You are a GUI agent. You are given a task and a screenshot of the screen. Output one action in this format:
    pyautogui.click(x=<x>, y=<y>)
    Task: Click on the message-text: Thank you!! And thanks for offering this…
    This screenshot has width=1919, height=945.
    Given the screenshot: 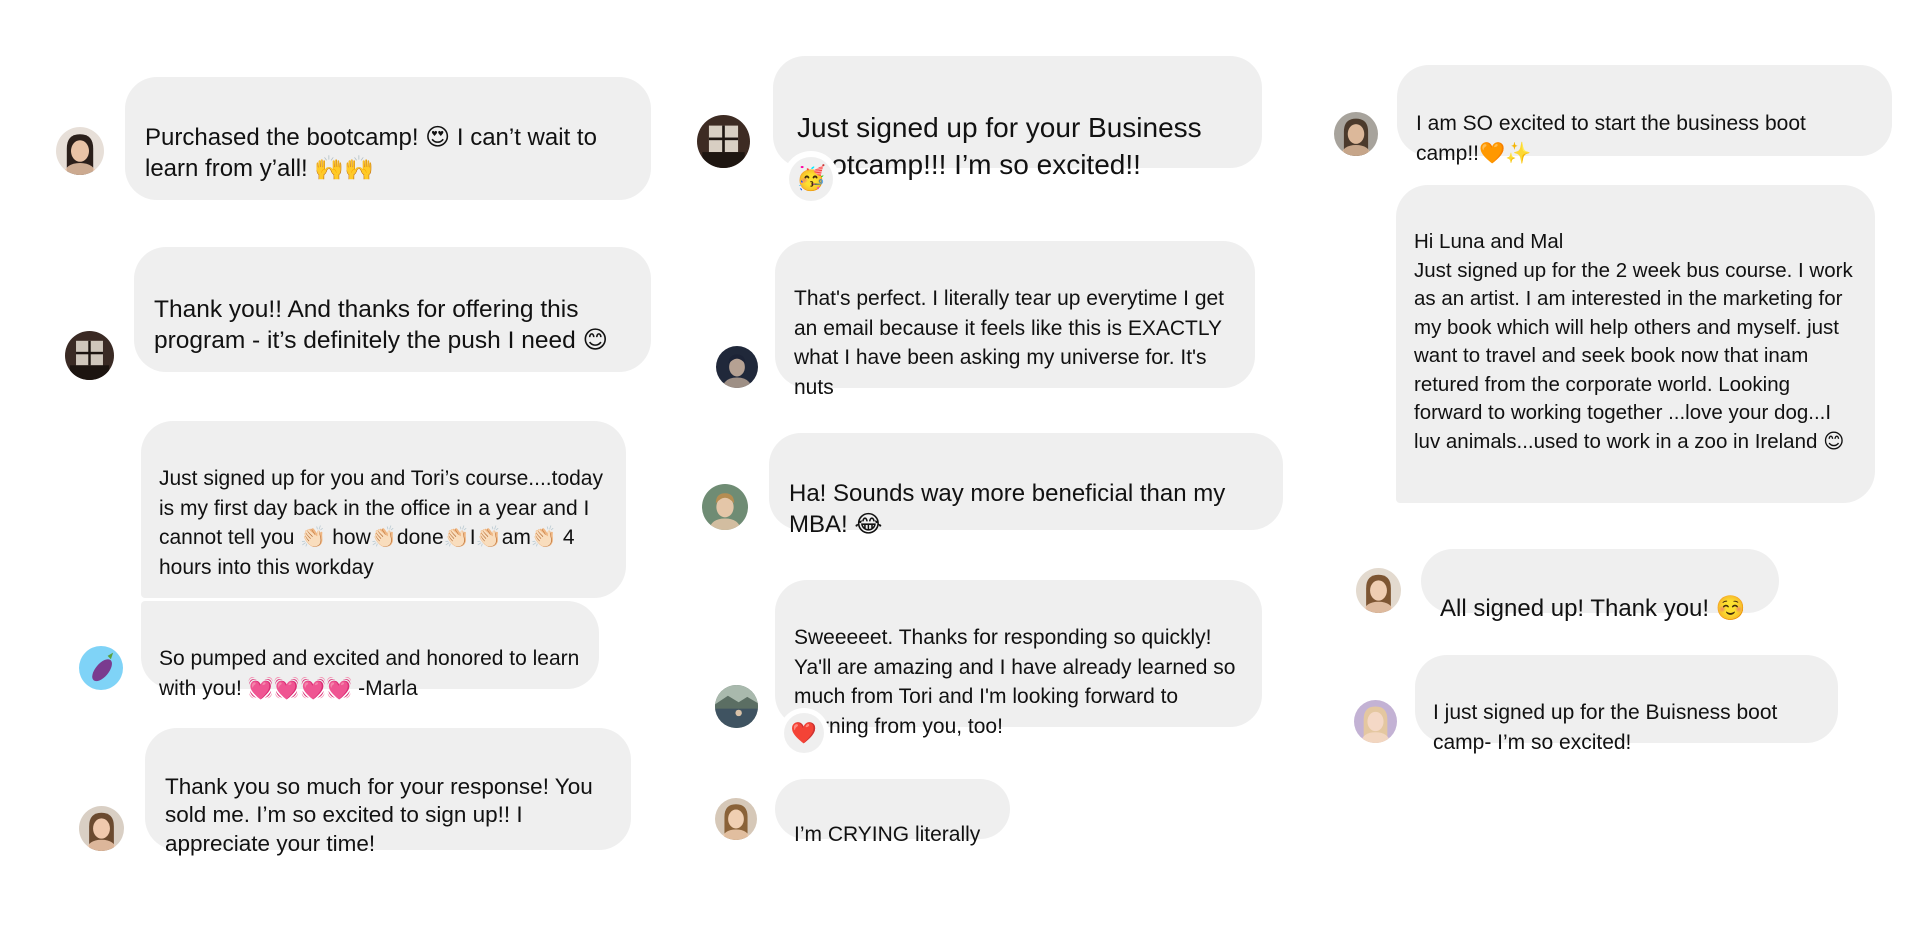 What is the action you would take?
    pyautogui.click(x=381, y=325)
    